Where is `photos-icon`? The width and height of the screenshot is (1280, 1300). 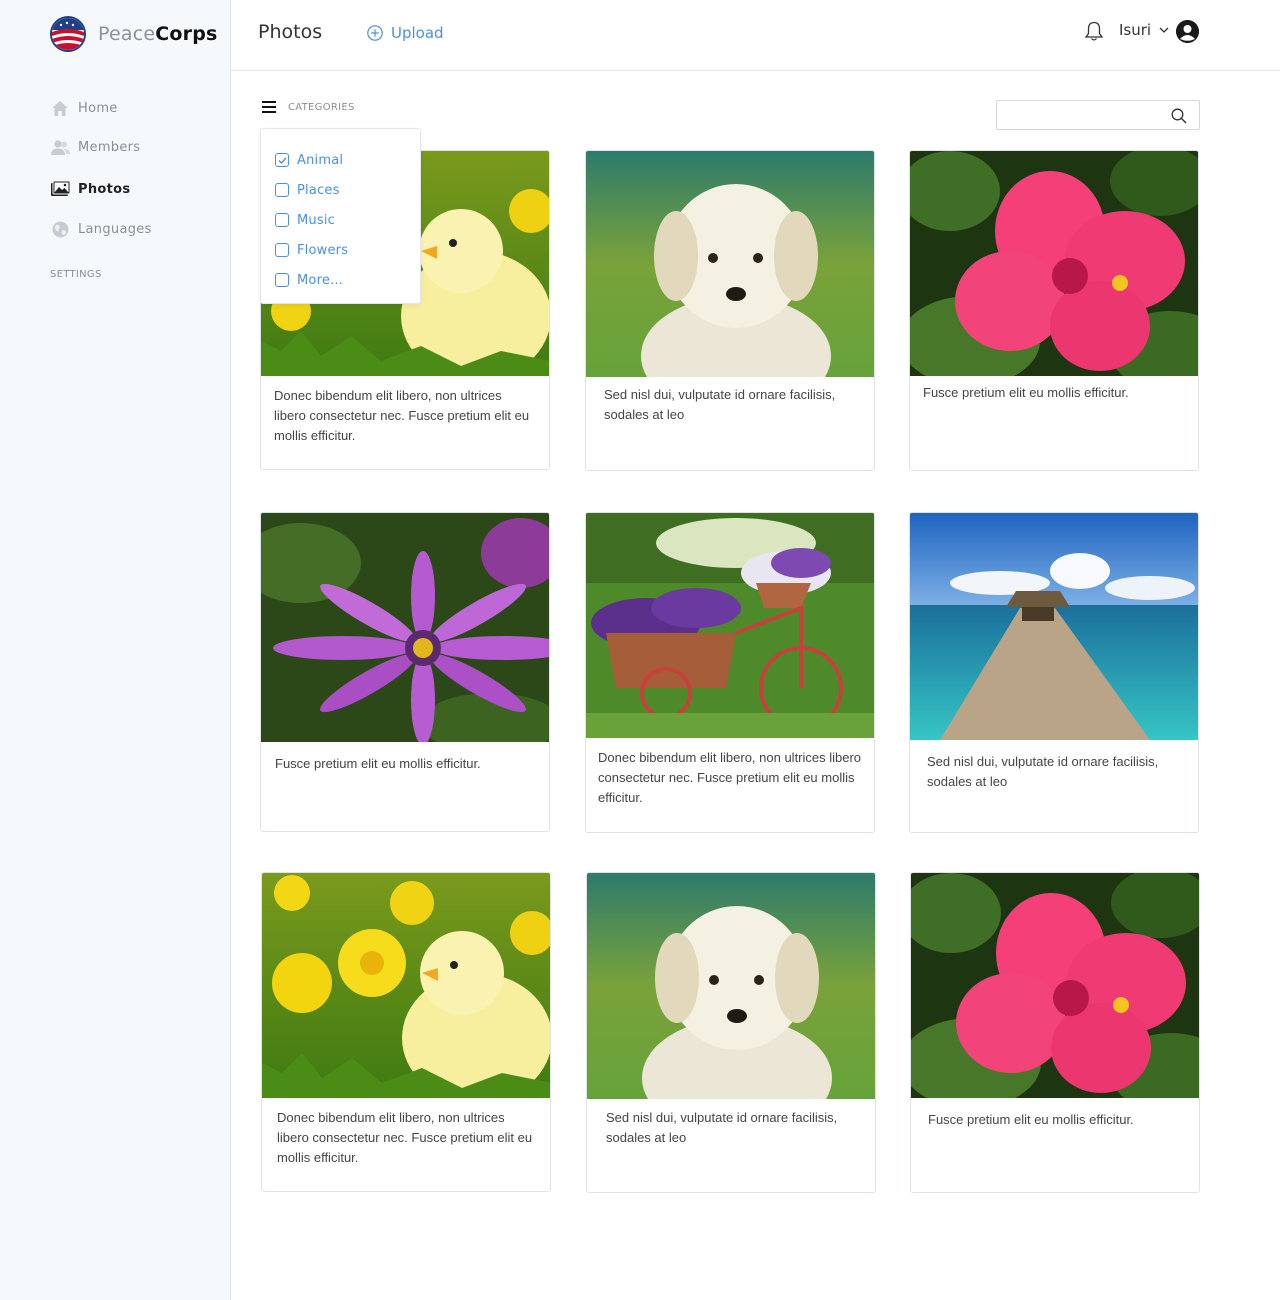 photos-icon is located at coordinates (60, 189).